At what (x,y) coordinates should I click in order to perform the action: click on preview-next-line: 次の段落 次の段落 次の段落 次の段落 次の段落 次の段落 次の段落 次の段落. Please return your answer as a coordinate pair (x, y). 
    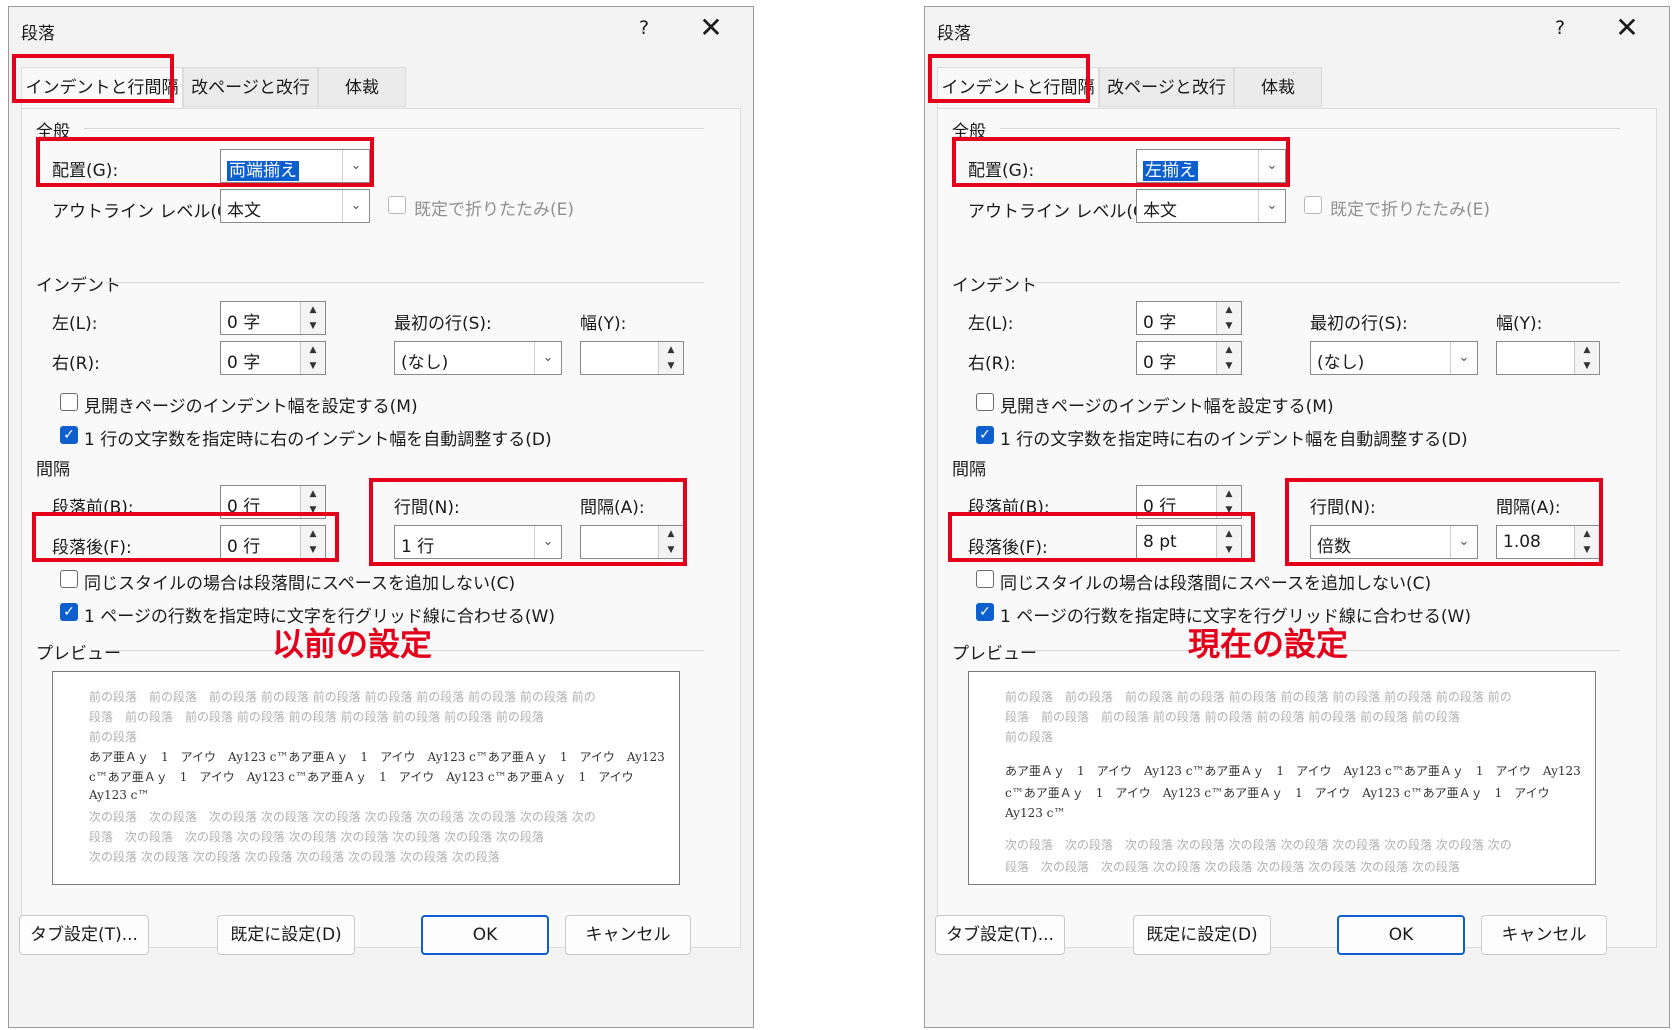
    Looking at the image, I should click on (294, 857).